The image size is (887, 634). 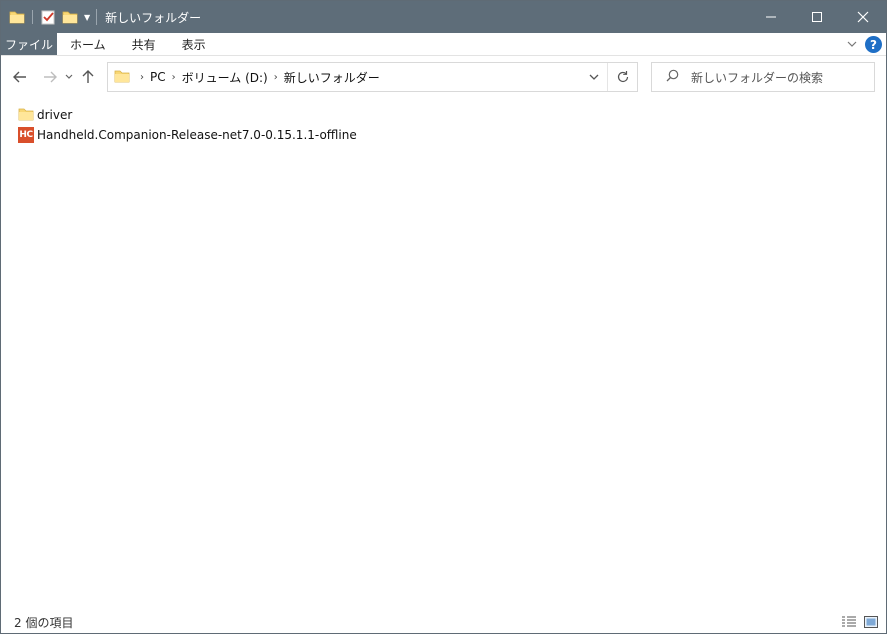 I want to click on search-input: 新しいフォルダーの検索, so click(x=757, y=77).